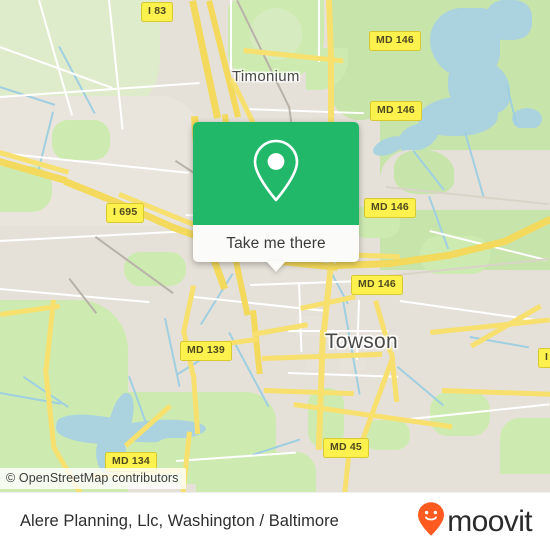  What do you see at coordinates (276, 266) in the screenshot?
I see `callout-tail` at bounding box center [276, 266].